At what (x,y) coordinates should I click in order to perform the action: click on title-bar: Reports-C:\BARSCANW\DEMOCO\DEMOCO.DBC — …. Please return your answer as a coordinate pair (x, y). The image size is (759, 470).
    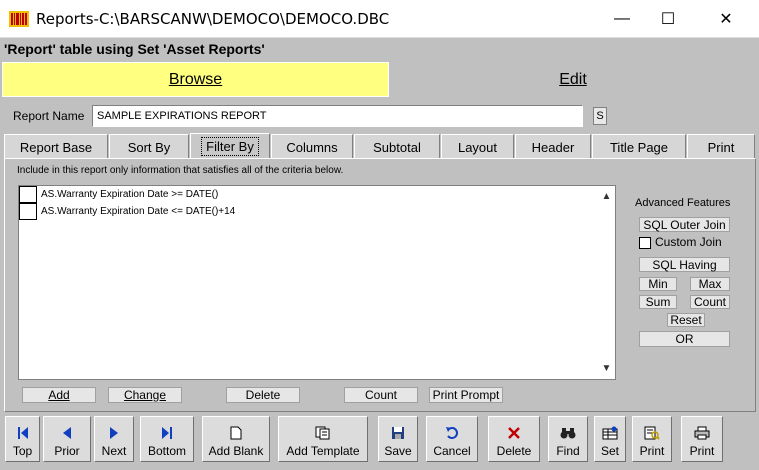
    Looking at the image, I should click on (379, 19).